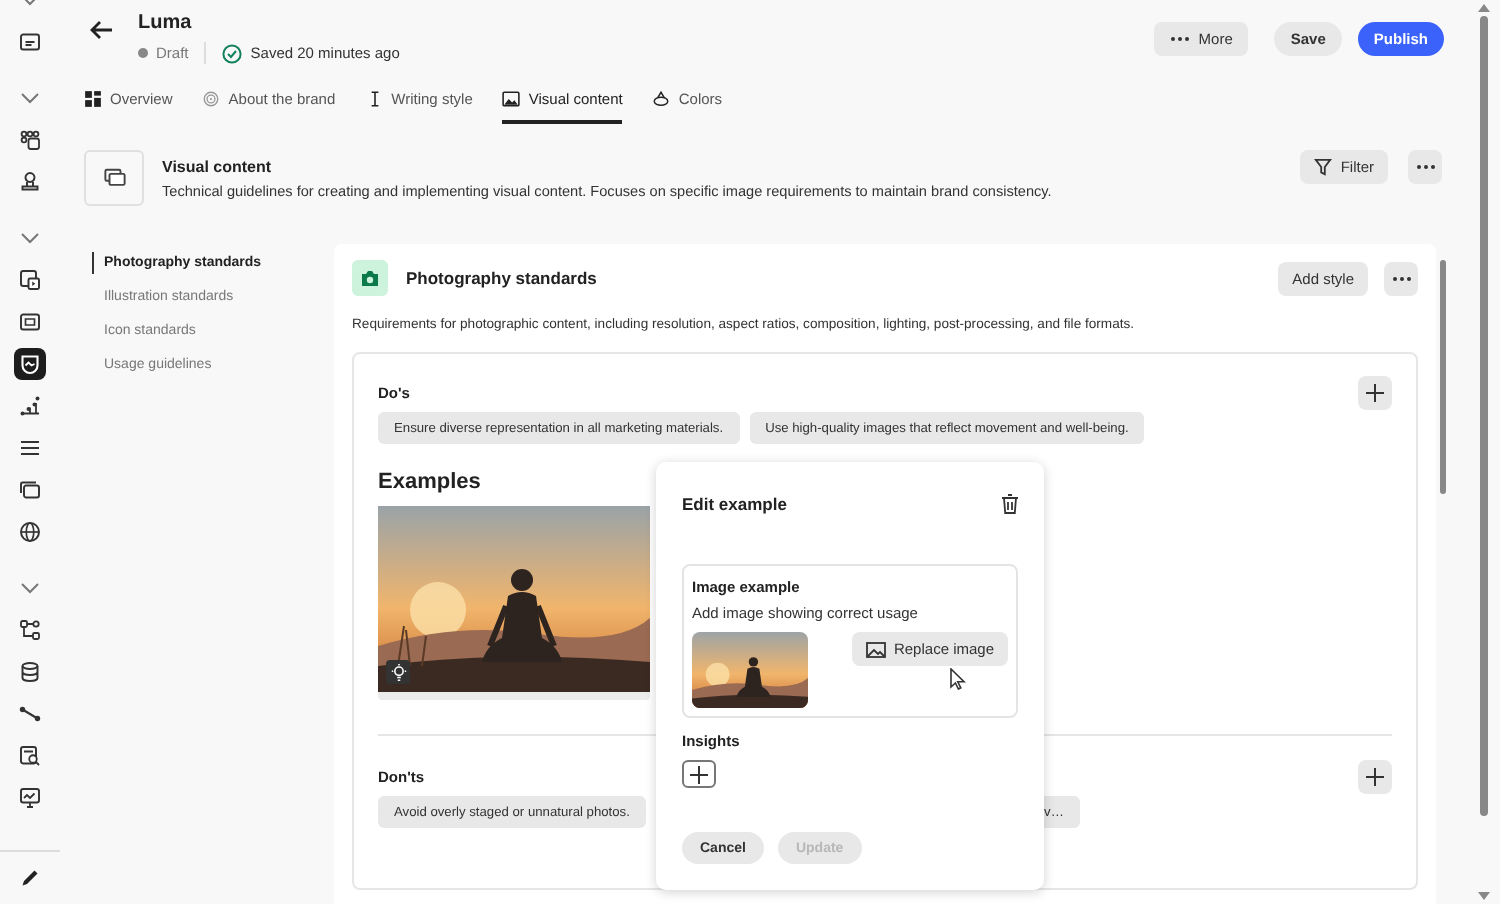 The height and width of the screenshot is (904, 1500). What do you see at coordinates (166, 23) in the screenshot?
I see `document-title: Luma` at bounding box center [166, 23].